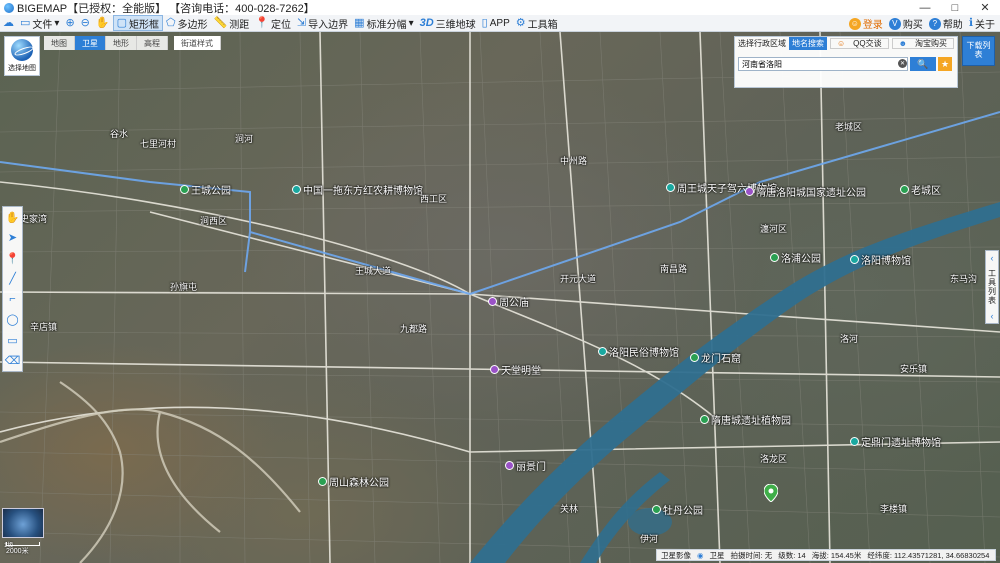 This screenshot has width=1000, height=563. Describe the element at coordinates (273, 23) in the screenshot. I see `locate-button: 📍 定位` at that location.